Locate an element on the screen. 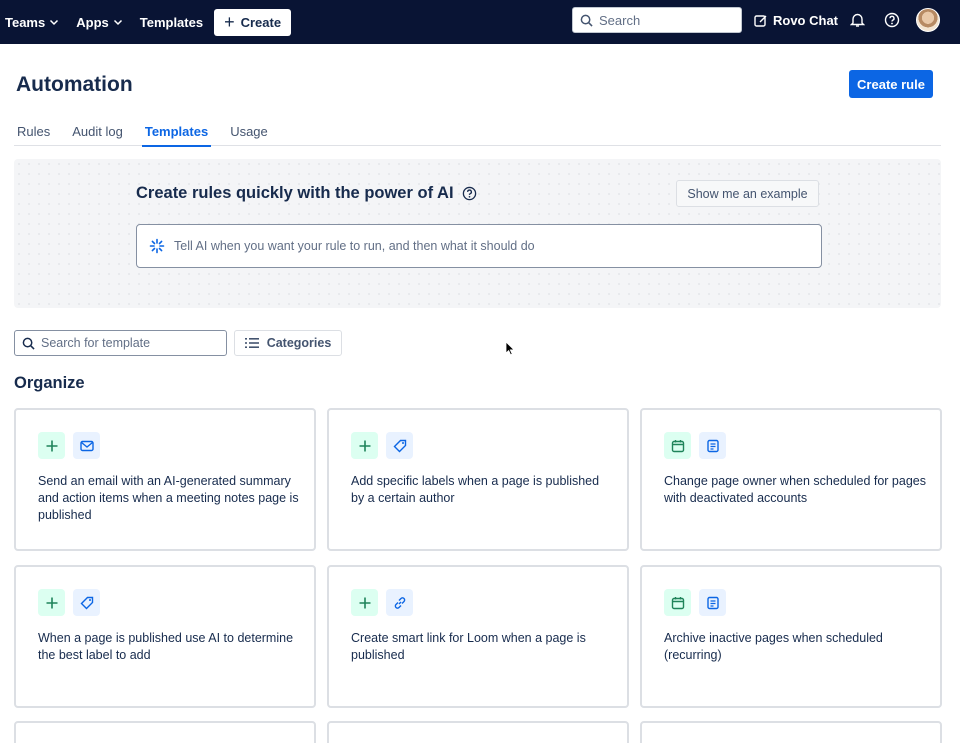 This screenshot has width=960, height=743. notifications-bell-icon is located at coordinates (857, 22).